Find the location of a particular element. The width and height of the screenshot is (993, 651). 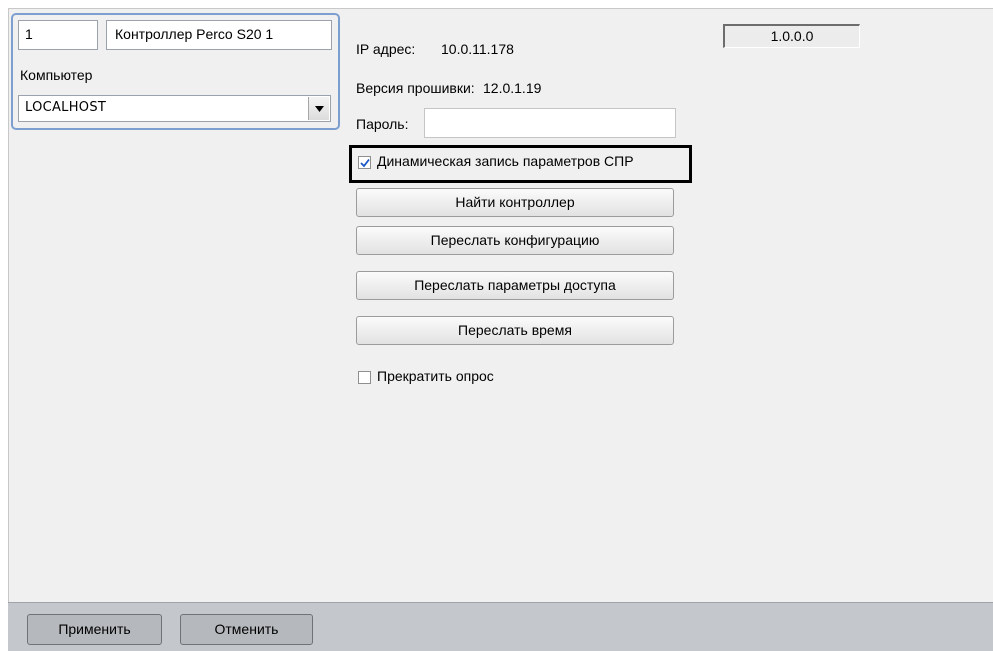

dynamic-write-checkbox is located at coordinates (364, 162).